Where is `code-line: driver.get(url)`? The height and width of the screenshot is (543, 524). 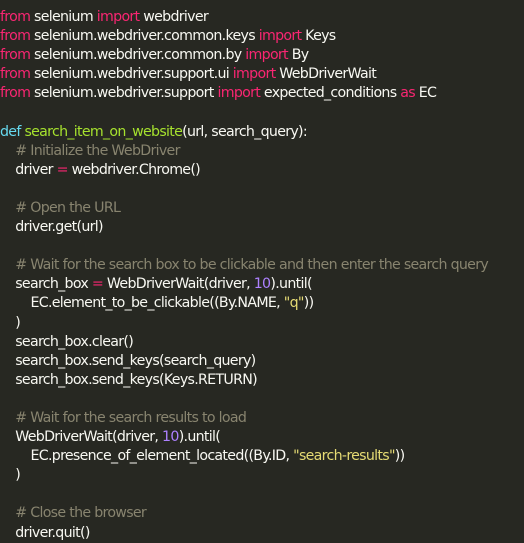
code-line: driver.get(url) is located at coordinates (262, 227).